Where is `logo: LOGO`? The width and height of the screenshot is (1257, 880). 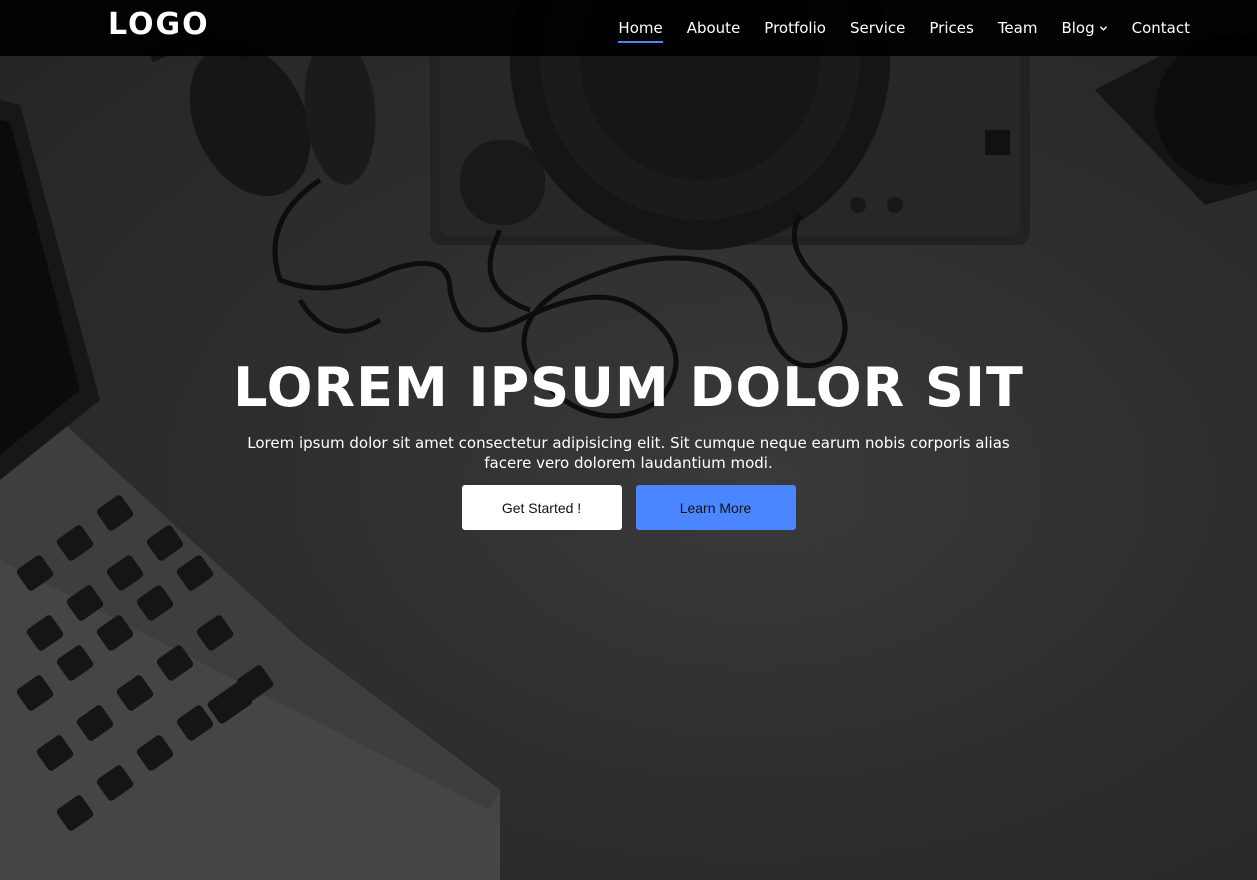 logo: LOGO is located at coordinates (159, 25).